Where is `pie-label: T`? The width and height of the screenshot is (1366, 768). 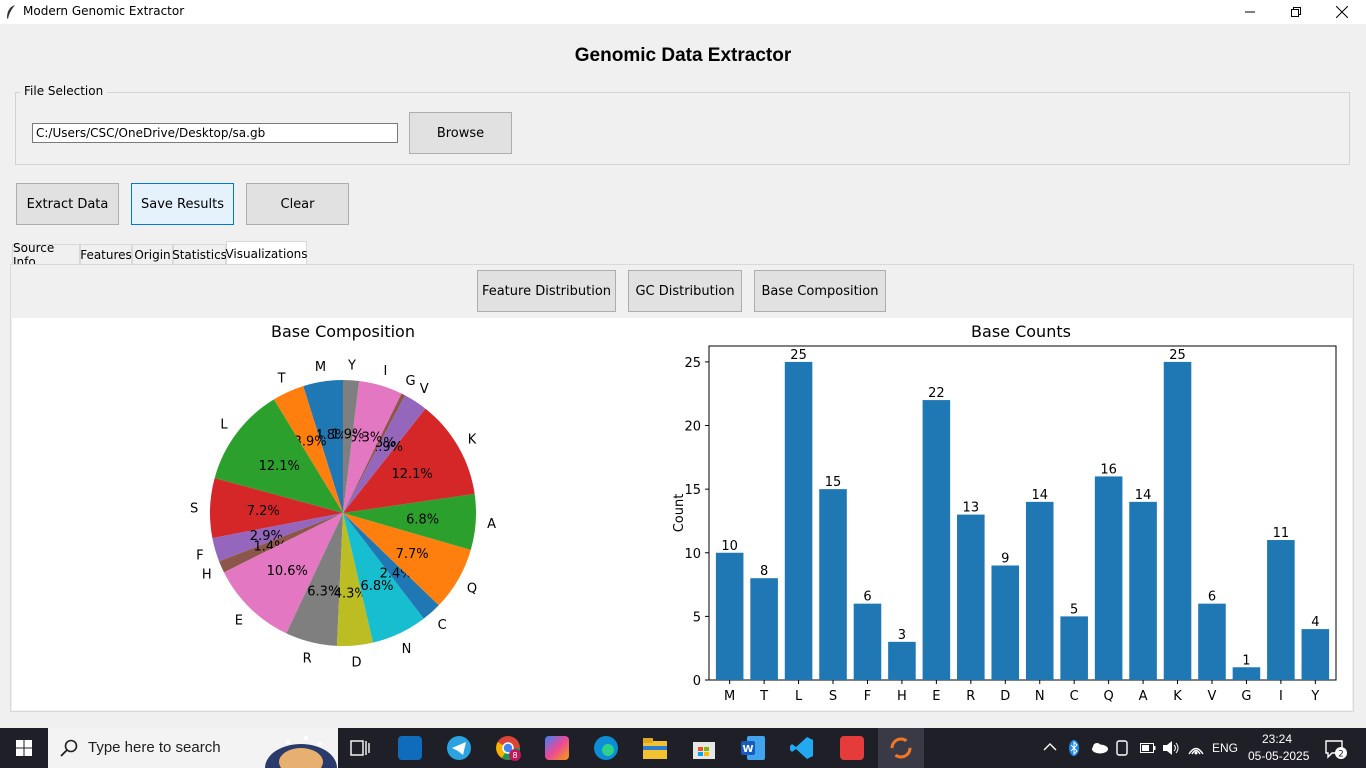
pie-label: T is located at coordinates (281, 378).